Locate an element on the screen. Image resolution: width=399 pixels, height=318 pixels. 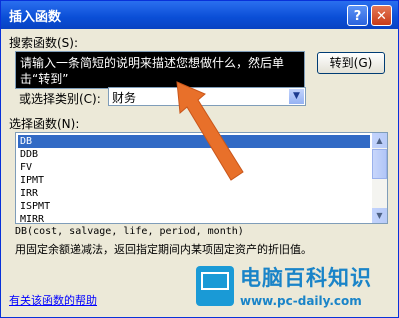
scroll-thumb is located at coordinates (379, 164).